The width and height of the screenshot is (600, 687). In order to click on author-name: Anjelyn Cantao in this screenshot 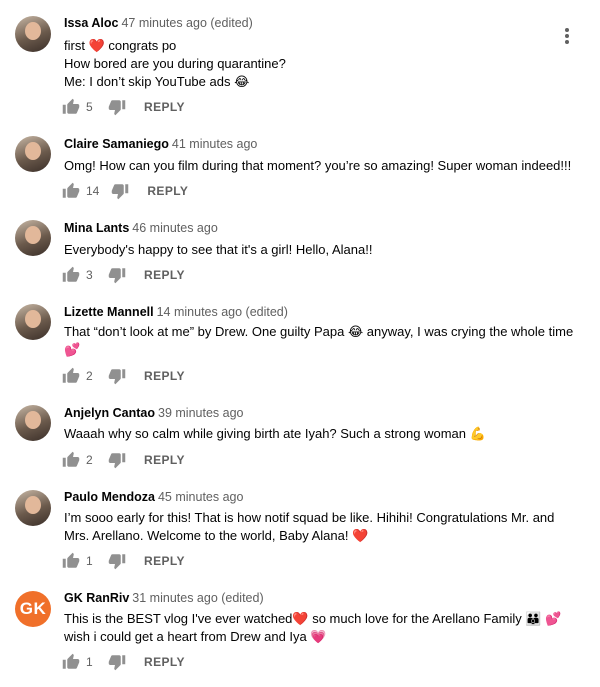, I will do `click(109, 413)`.